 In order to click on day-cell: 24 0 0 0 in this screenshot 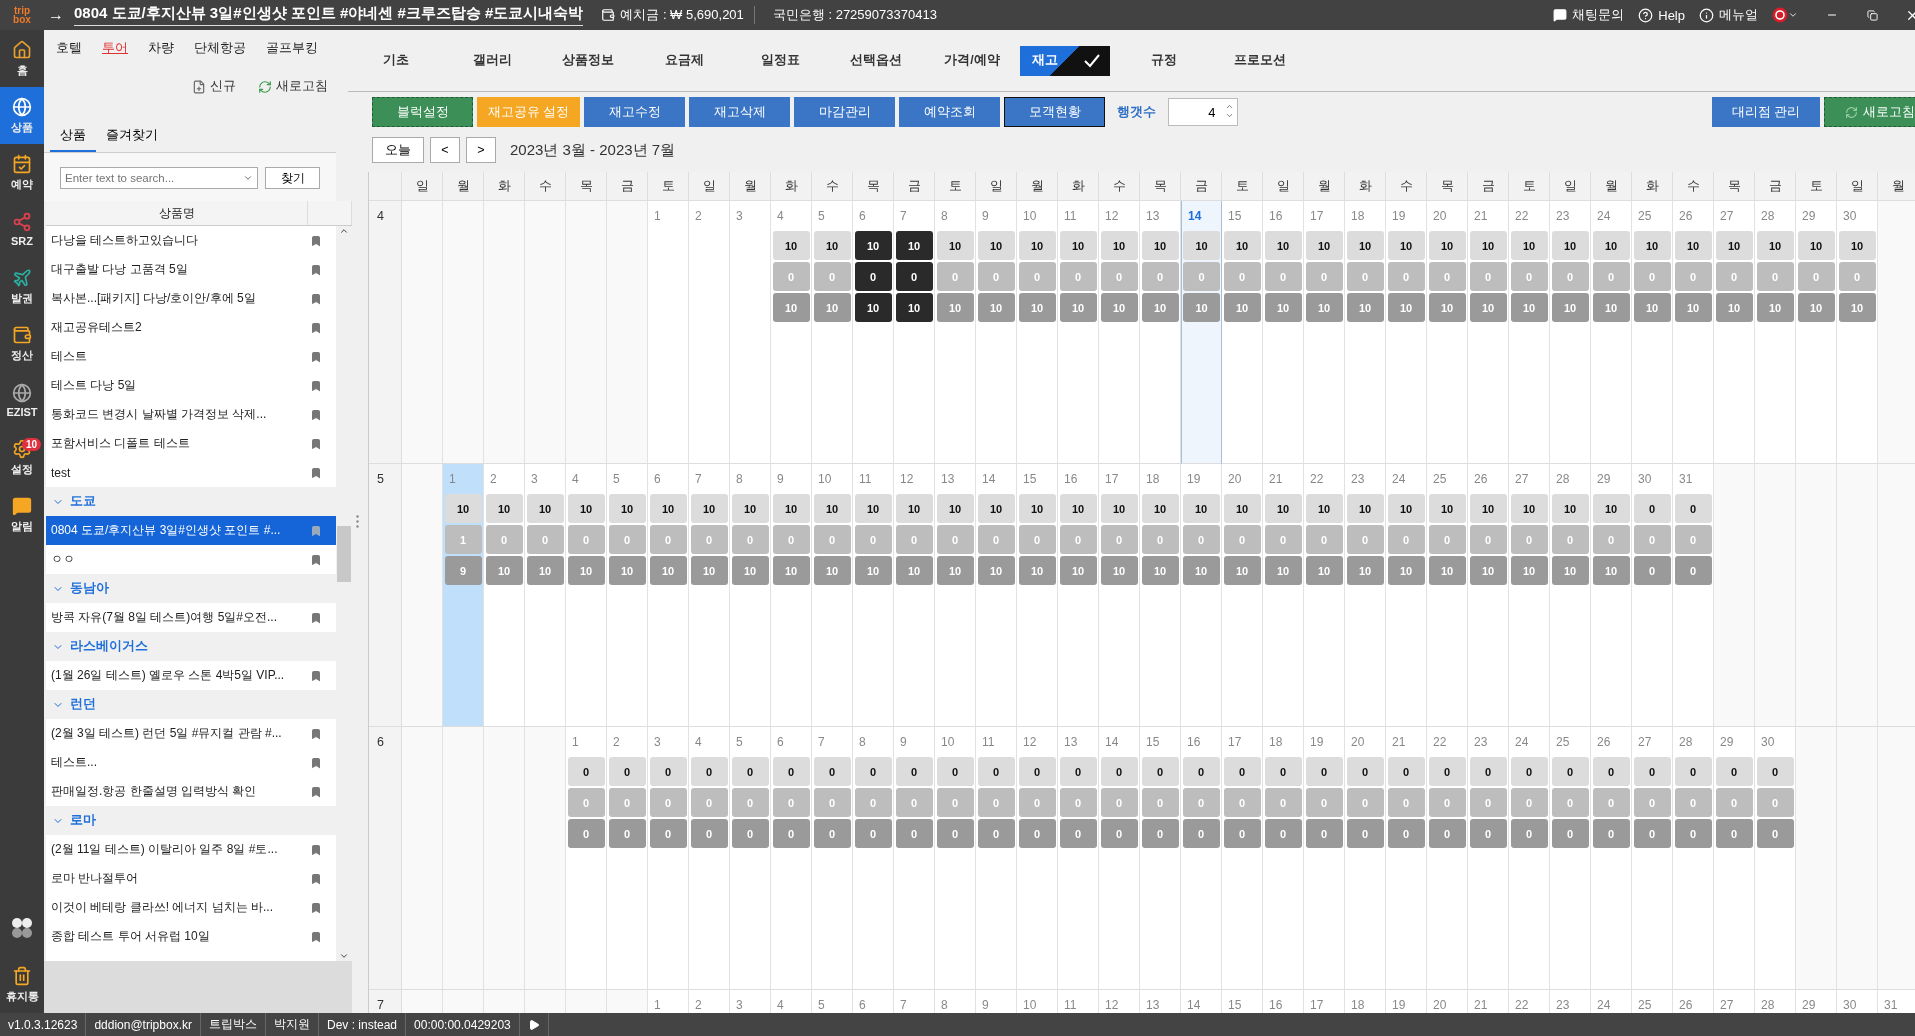, I will do `click(1529, 858)`.